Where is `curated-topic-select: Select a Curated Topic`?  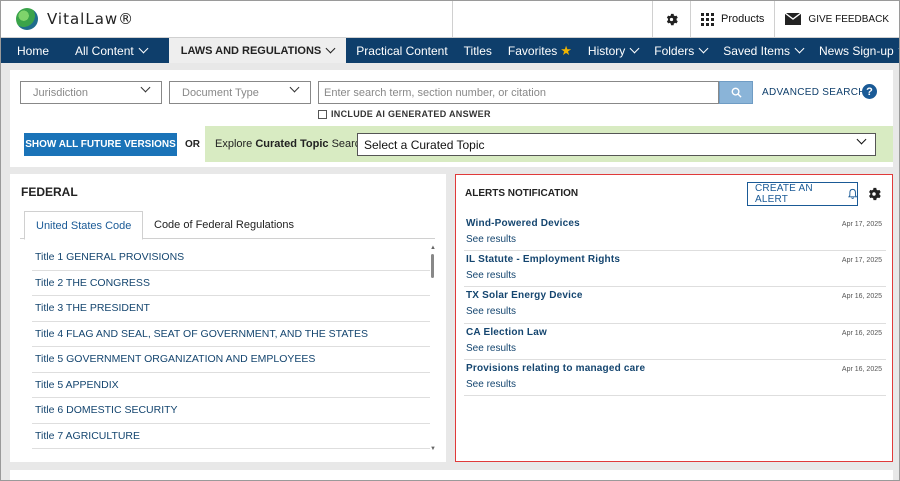 curated-topic-select: Select a Curated Topic is located at coordinates (616, 144).